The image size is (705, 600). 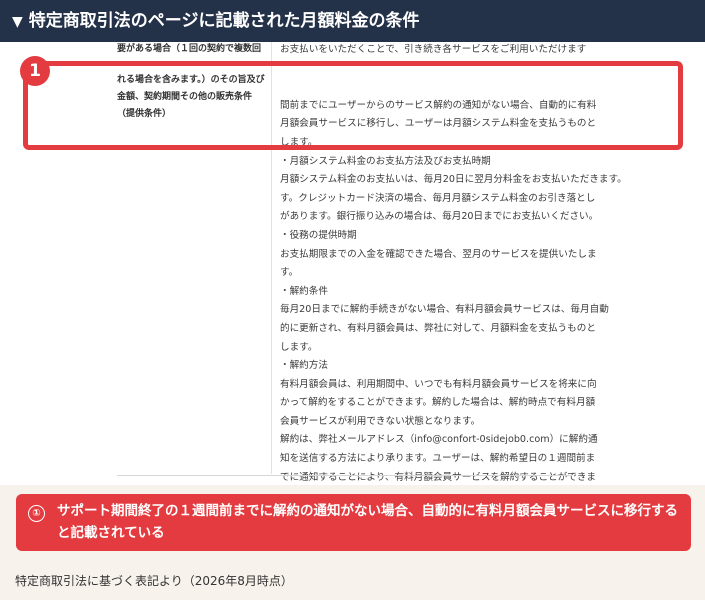 What do you see at coordinates (299, 347) in the screenshot?
I see `terms-line: します。` at bounding box center [299, 347].